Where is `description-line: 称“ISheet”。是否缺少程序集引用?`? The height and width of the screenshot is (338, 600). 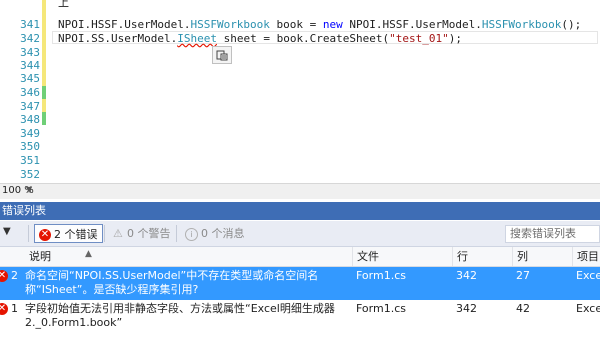 description-line: 称“ISheet”。是否缺少程序集引用? is located at coordinates (112, 289).